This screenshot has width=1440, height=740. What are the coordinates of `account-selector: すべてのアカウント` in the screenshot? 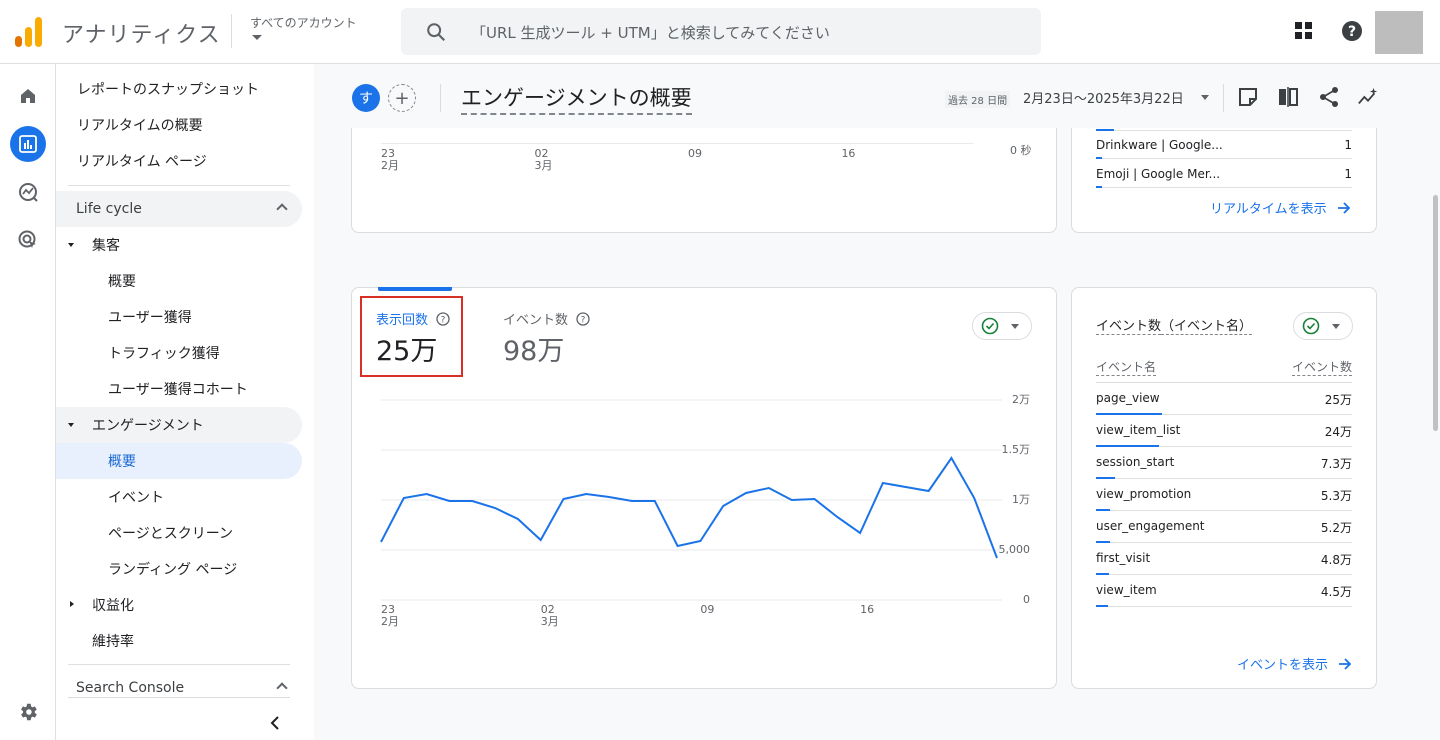 It's located at (303, 22).